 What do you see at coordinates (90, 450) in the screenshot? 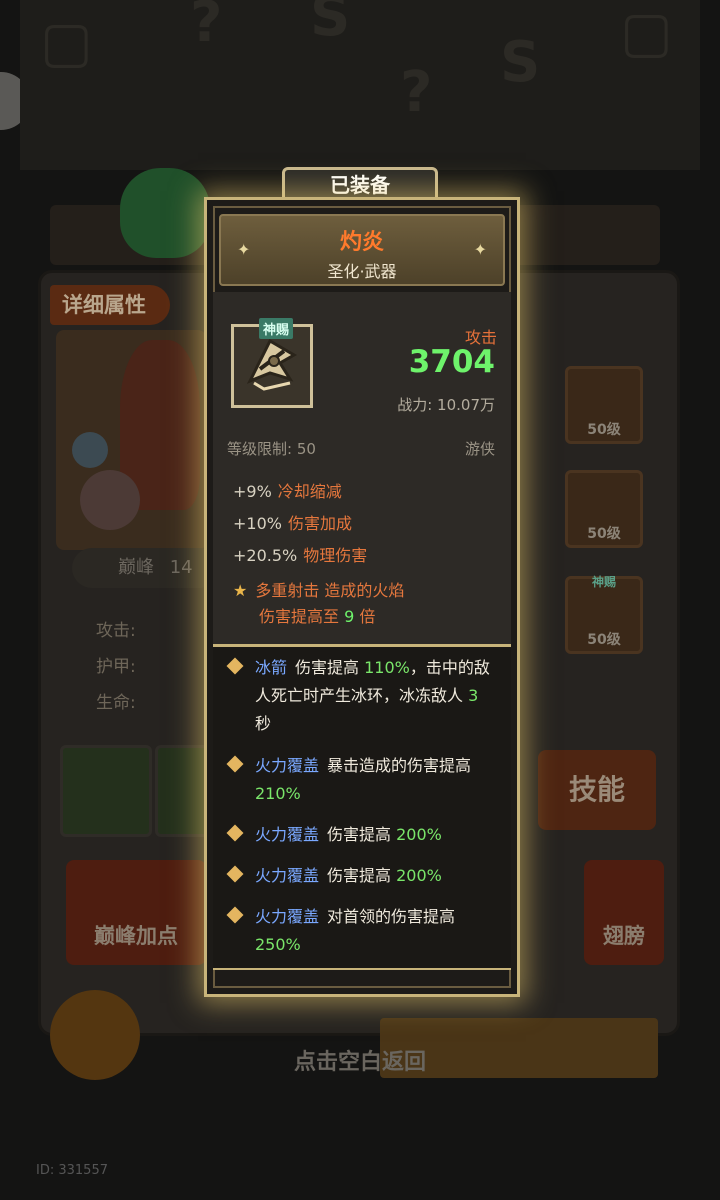
I see `balloon-image` at bounding box center [90, 450].